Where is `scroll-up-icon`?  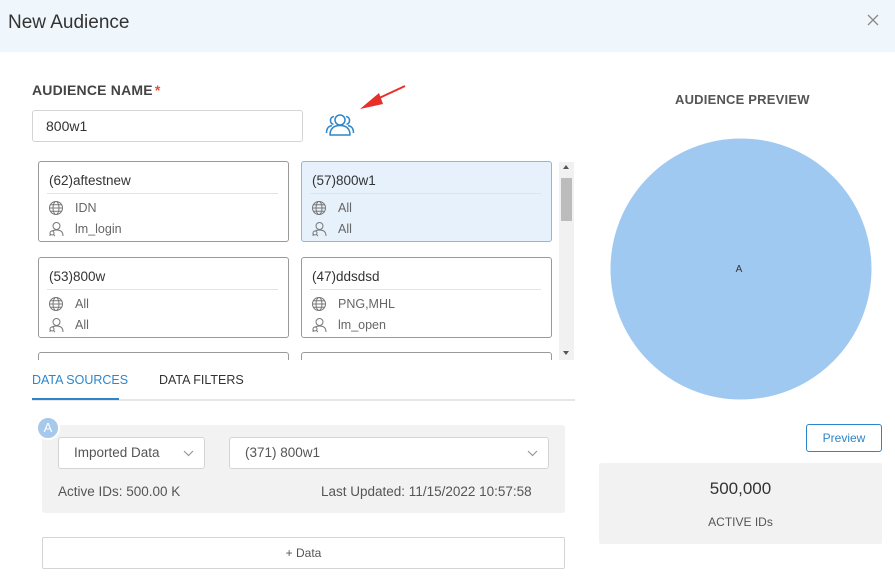
scroll-up-icon is located at coordinates (566, 167).